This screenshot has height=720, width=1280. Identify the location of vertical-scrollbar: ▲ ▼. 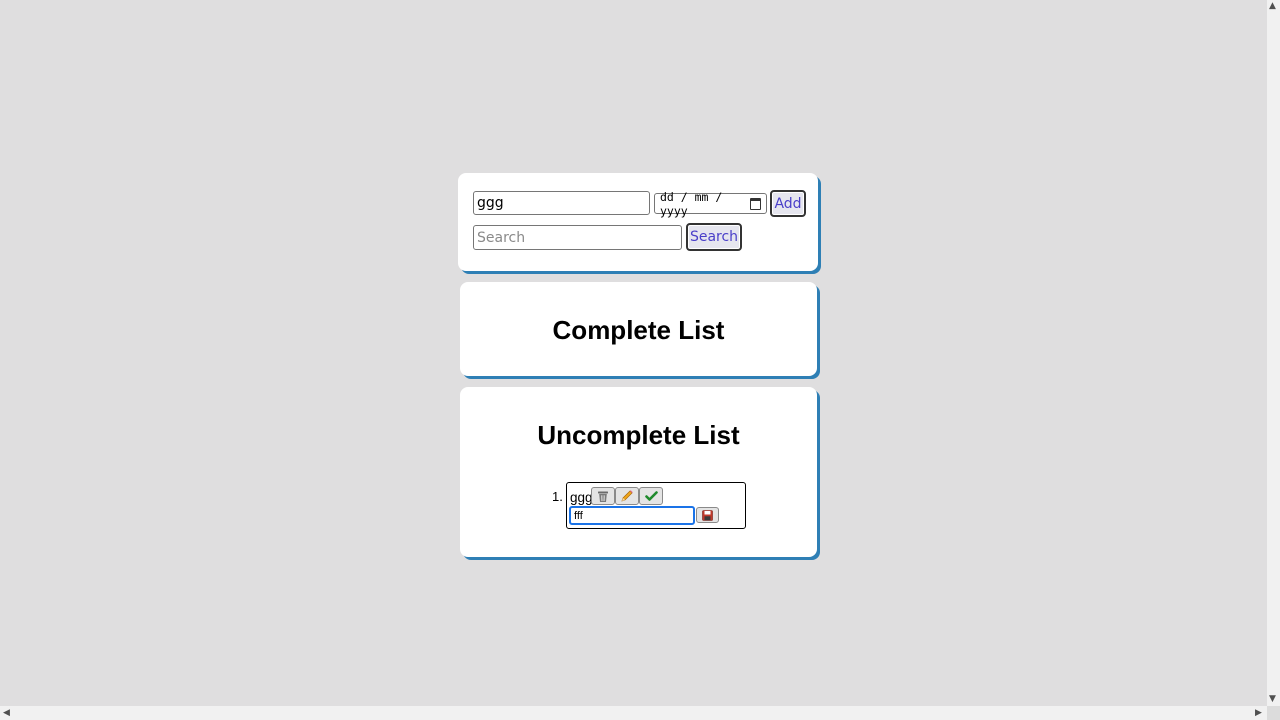
(1273, 353).